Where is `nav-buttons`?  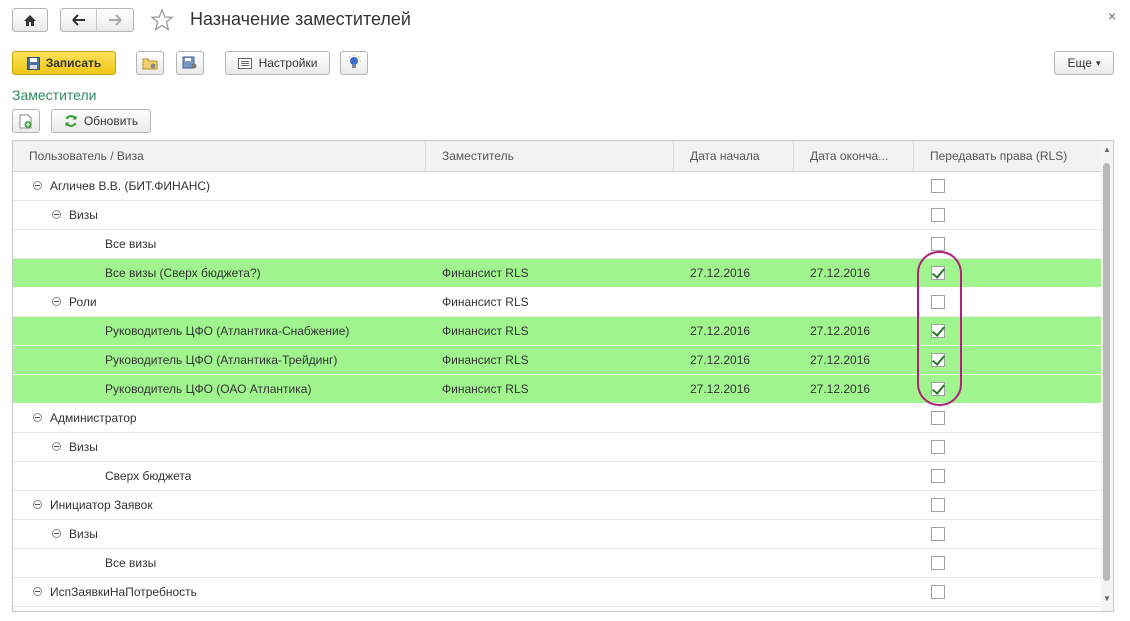
nav-buttons is located at coordinates (97, 20).